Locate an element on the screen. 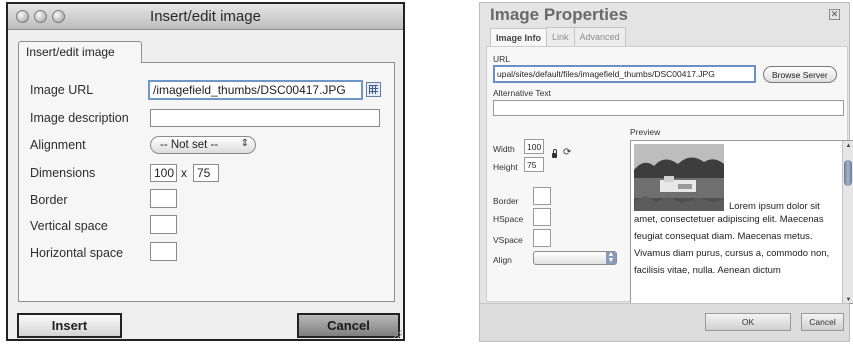  horizontal-space-input is located at coordinates (163, 251).